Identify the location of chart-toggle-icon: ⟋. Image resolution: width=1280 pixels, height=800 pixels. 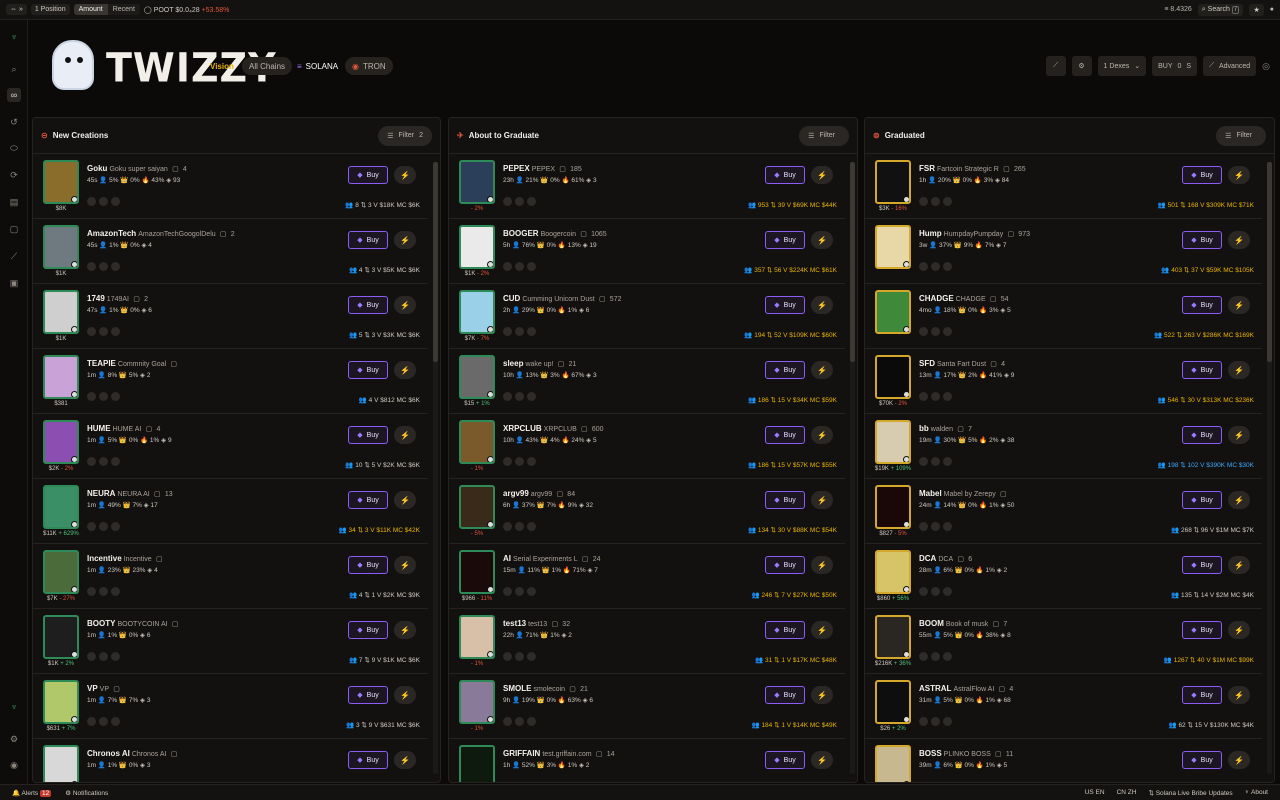
(1055, 66).